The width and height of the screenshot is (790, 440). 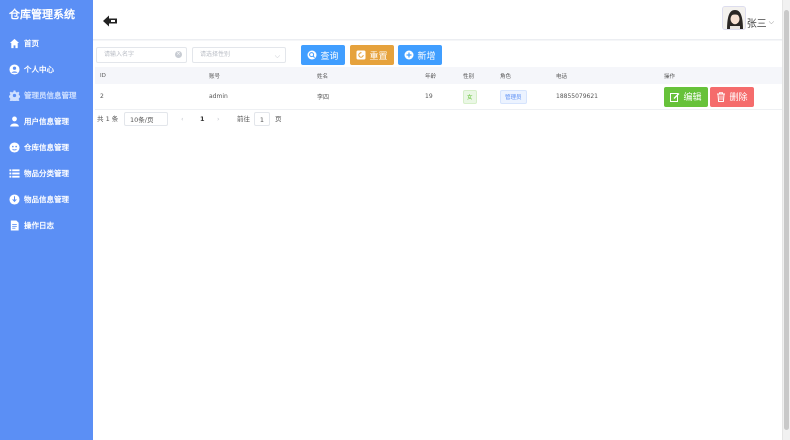 What do you see at coordinates (297, 119) in the screenshot?
I see `pagination: 共 1 条 10条/页 ‹ 1 › 前往 1 页` at bounding box center [297, 119].